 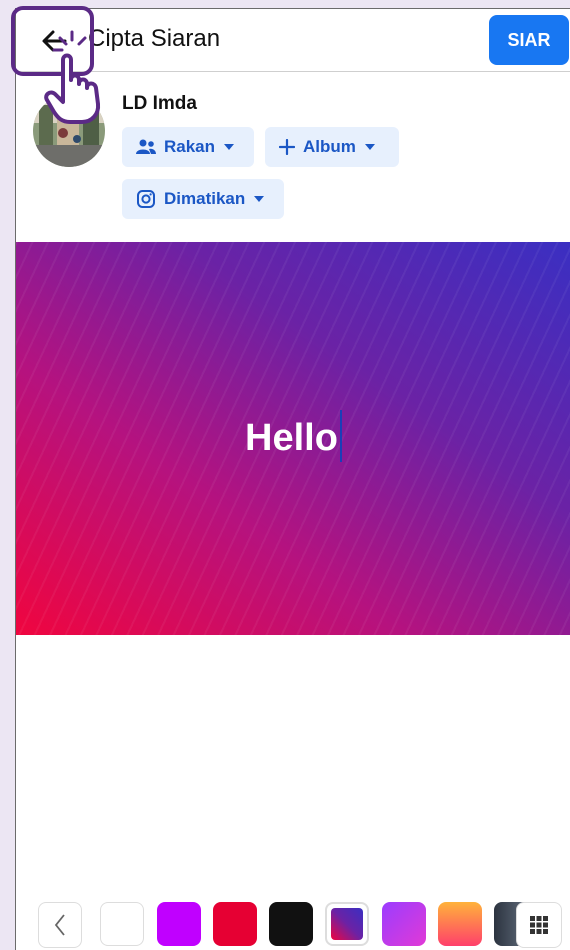 What do you see at coordinates (235, 924) in the screenshot?
I see `swatch-red` at bounding box center [235, 924].